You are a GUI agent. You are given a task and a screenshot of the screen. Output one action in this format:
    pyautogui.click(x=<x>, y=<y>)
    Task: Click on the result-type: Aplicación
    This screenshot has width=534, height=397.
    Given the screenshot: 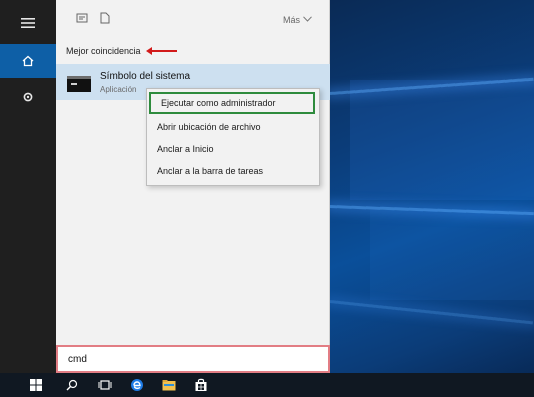 What is the action you would take?
    pyautogui.click(x=118, y=89)
    